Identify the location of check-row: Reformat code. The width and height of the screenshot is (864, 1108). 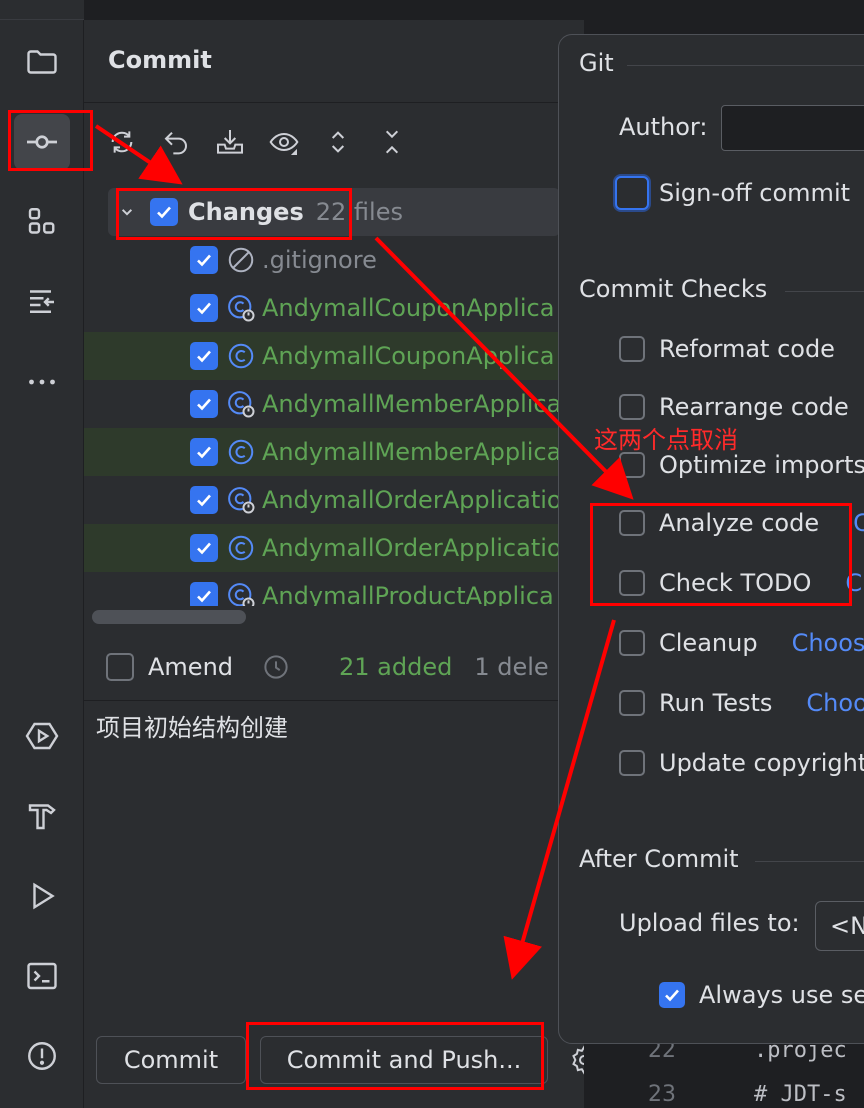
(727, 349).